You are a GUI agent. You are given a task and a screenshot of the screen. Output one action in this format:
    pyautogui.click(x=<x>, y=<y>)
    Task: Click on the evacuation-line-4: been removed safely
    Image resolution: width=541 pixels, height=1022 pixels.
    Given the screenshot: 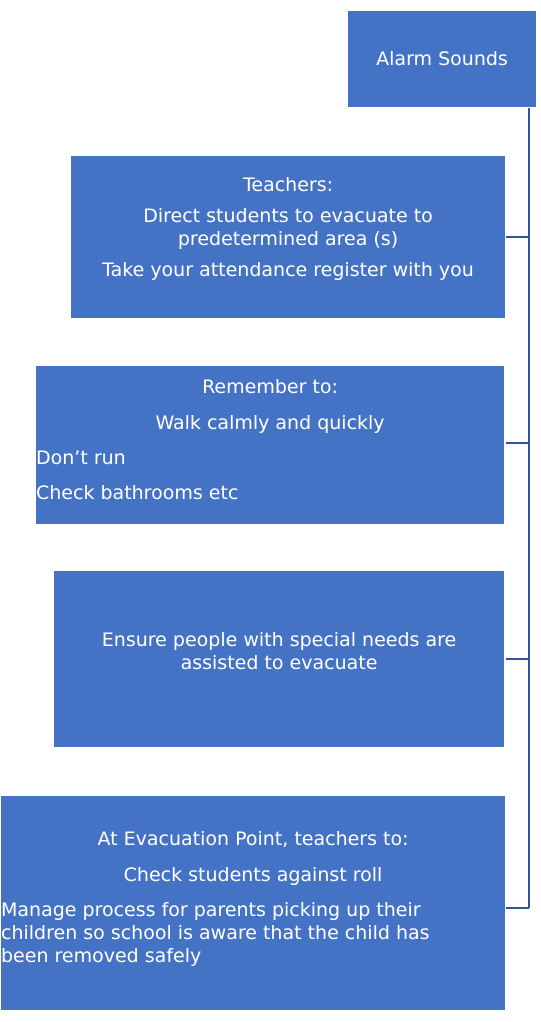 What is the action you would take?
    pyautogui.click(x=101, y=956)
    